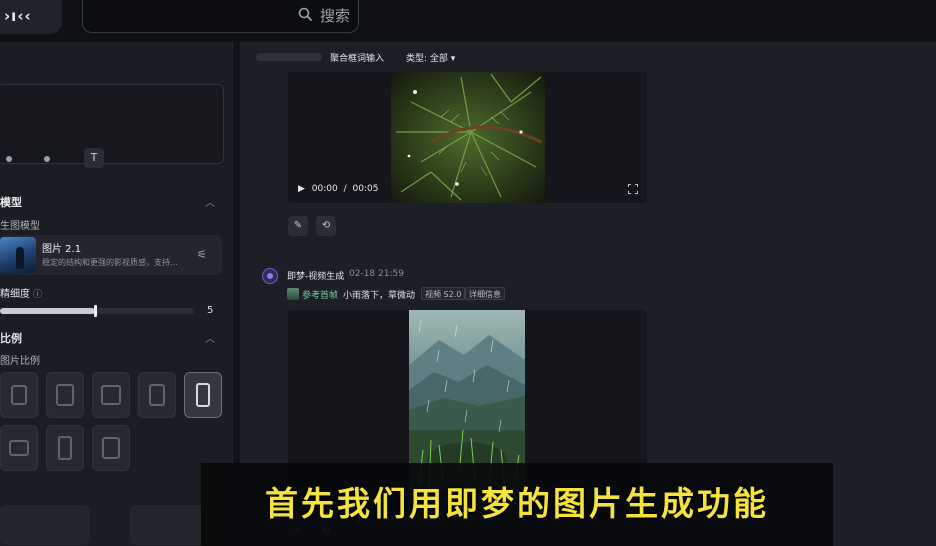  Describe the element at coordinates (443, 293) in the screenshot. I see `model-tag: 视频 S2.0` at that location.